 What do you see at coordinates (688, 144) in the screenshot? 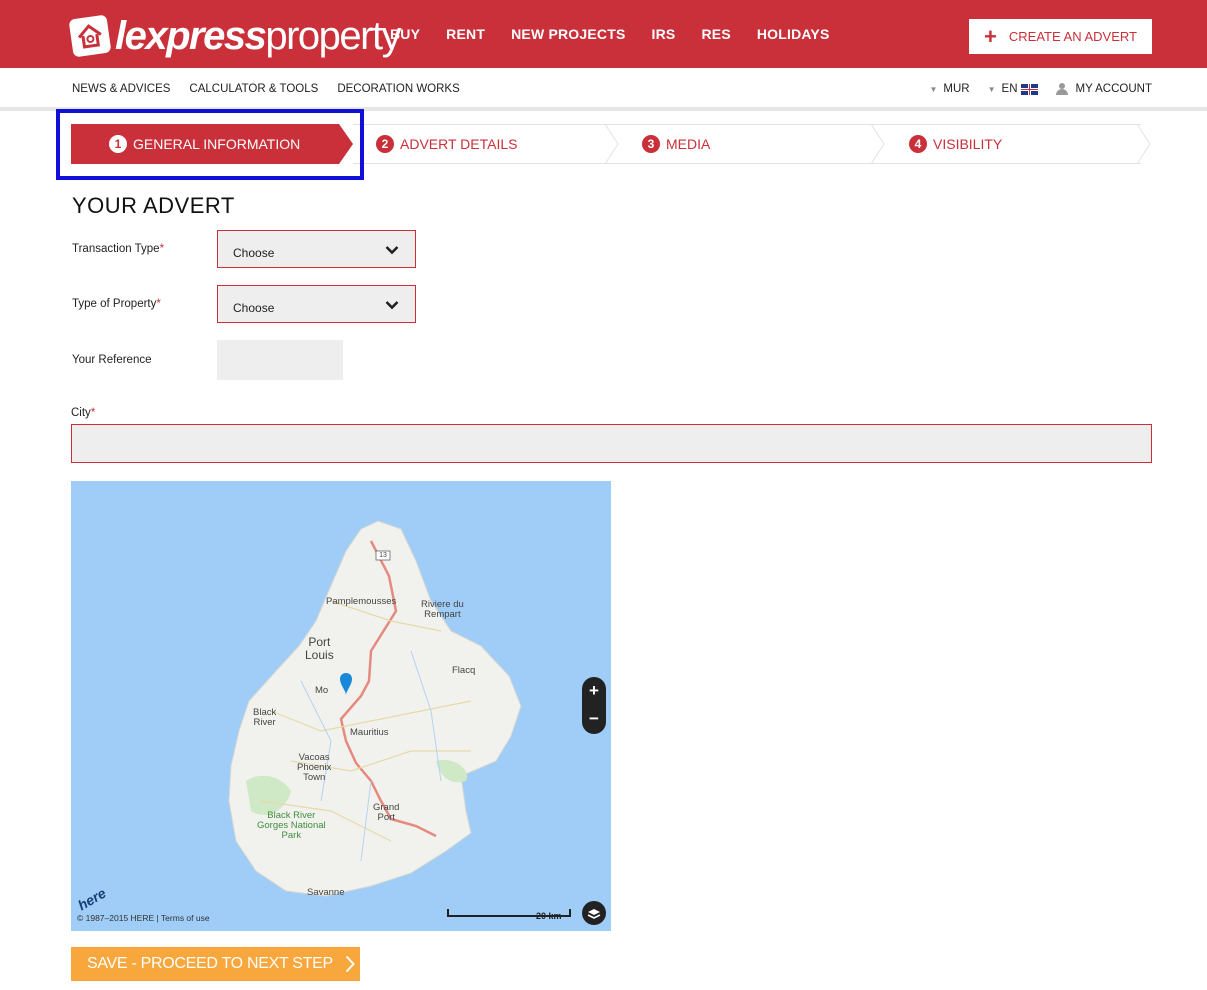
I see `step-label: MEDIA` at bounding box center [688, 144].